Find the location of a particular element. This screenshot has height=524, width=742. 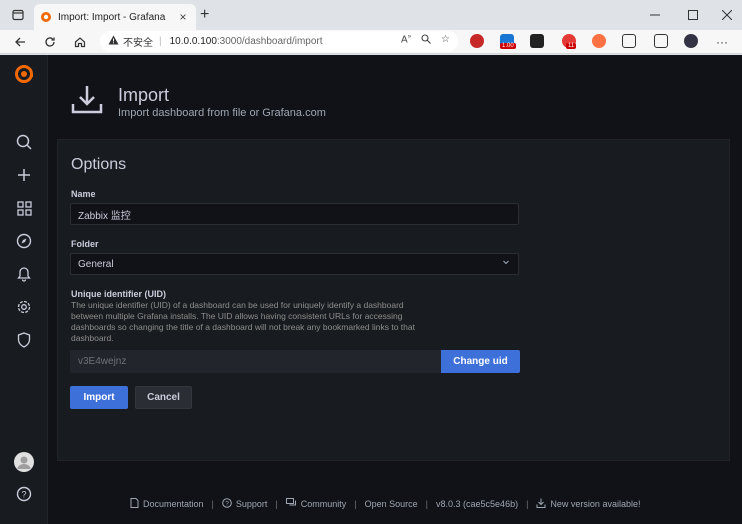

import-icon is located at coordinates (87, 100).